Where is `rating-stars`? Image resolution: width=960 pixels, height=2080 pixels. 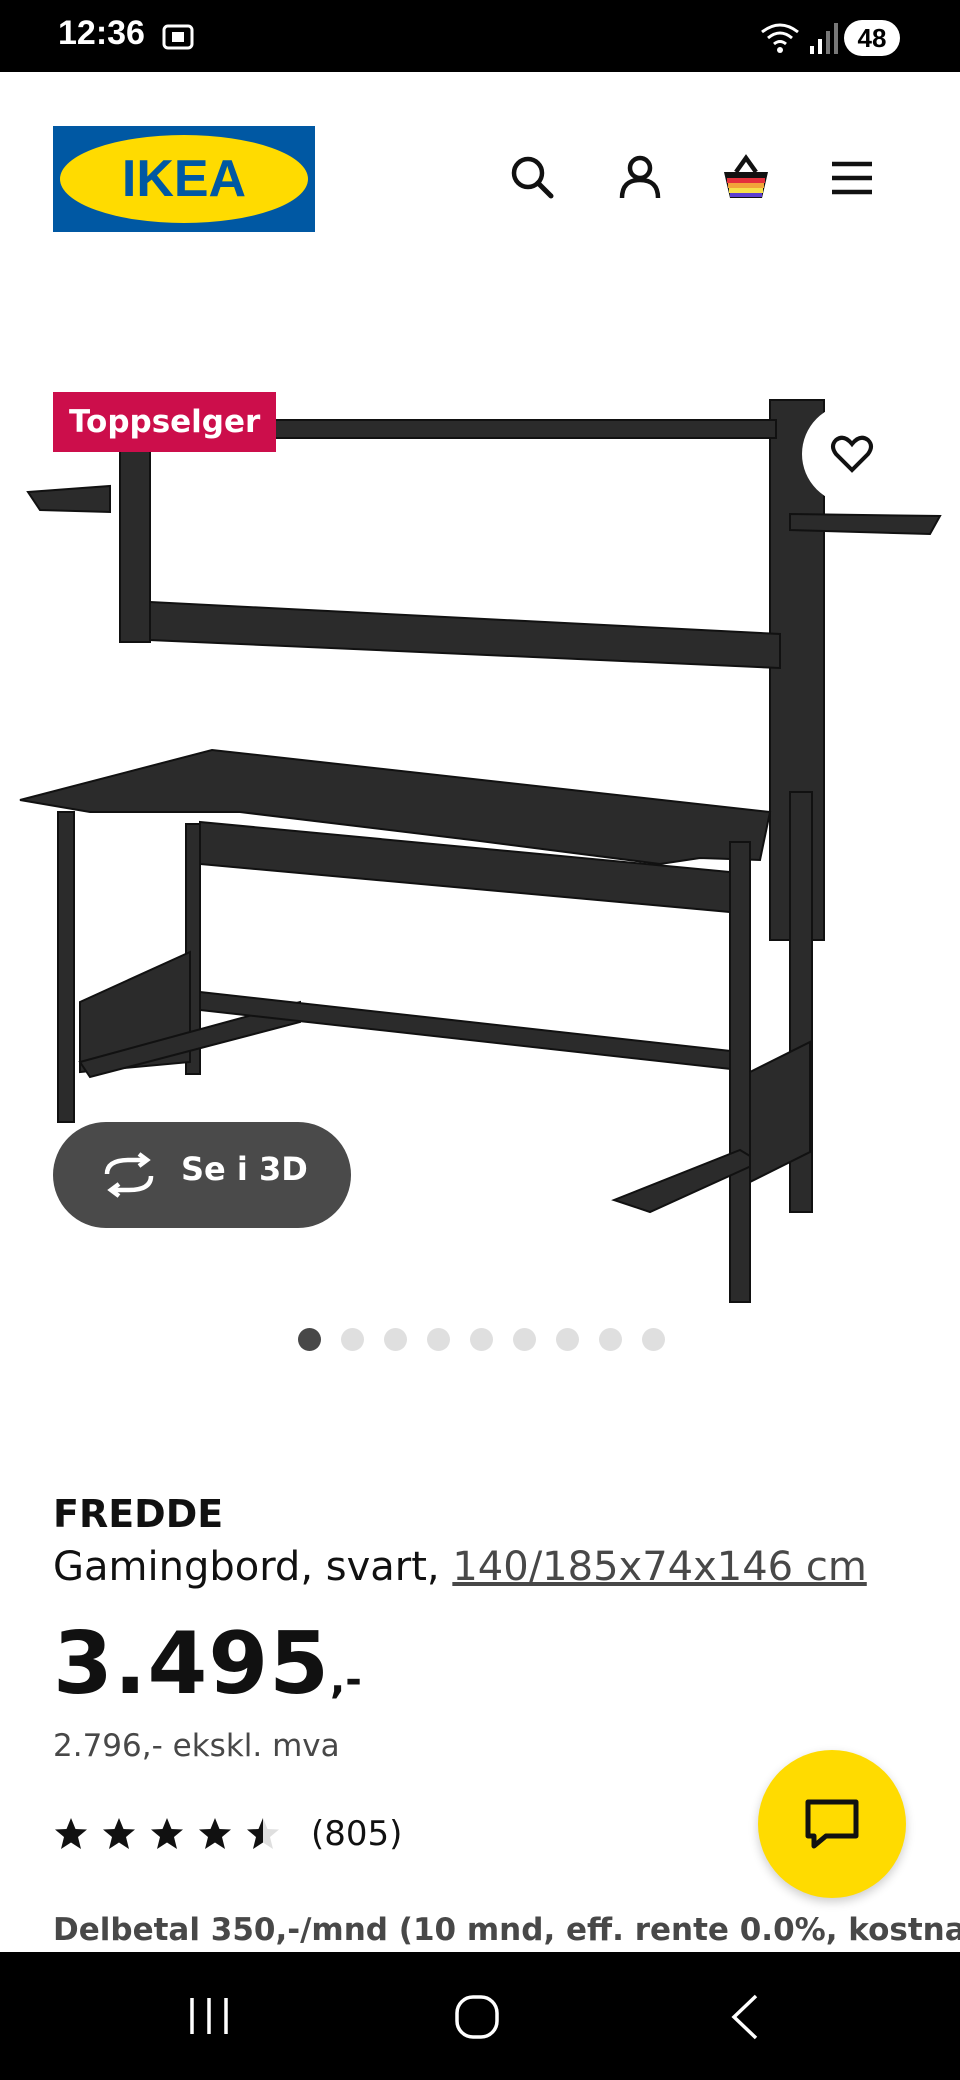 rating-stars is located at coordinates (167, 1834).